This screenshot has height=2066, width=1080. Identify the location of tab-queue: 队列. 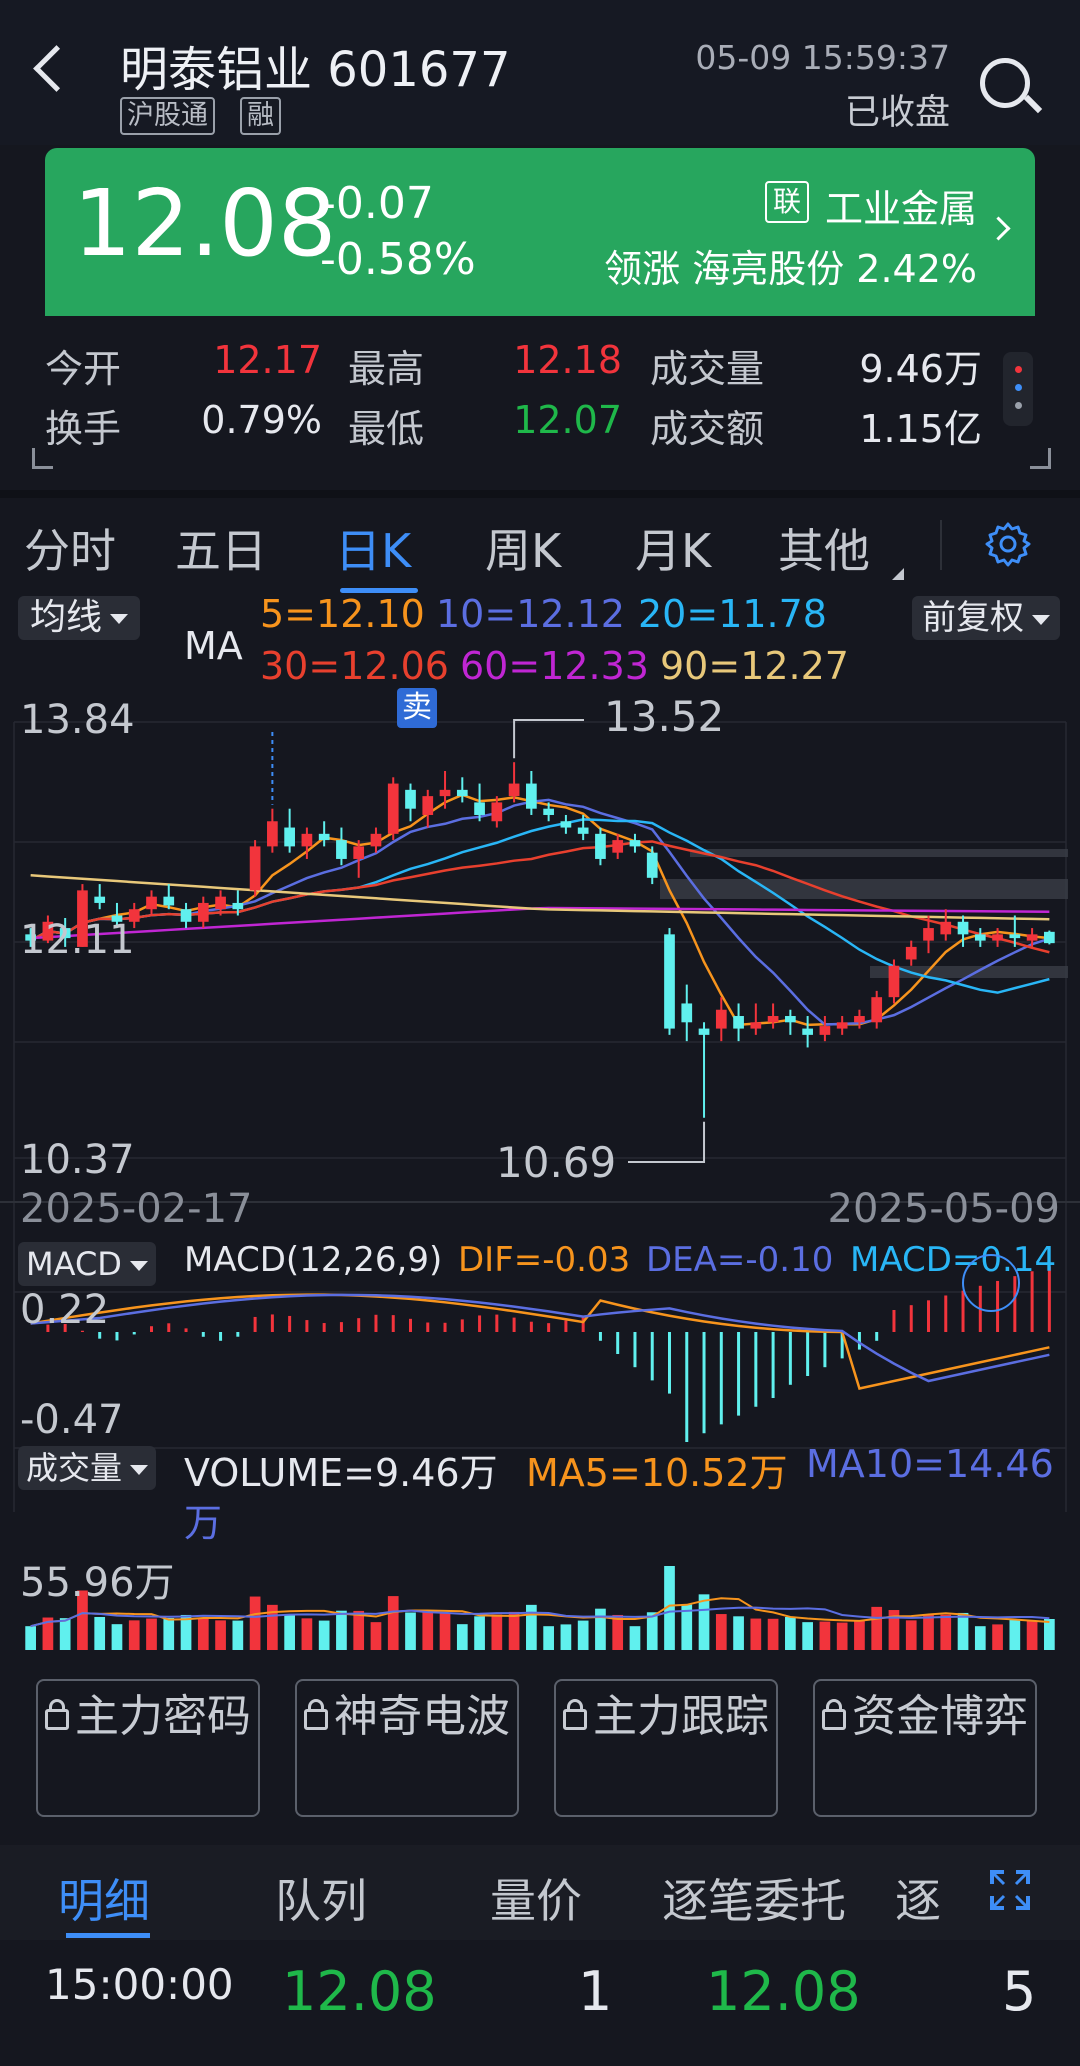
(321, 1898).